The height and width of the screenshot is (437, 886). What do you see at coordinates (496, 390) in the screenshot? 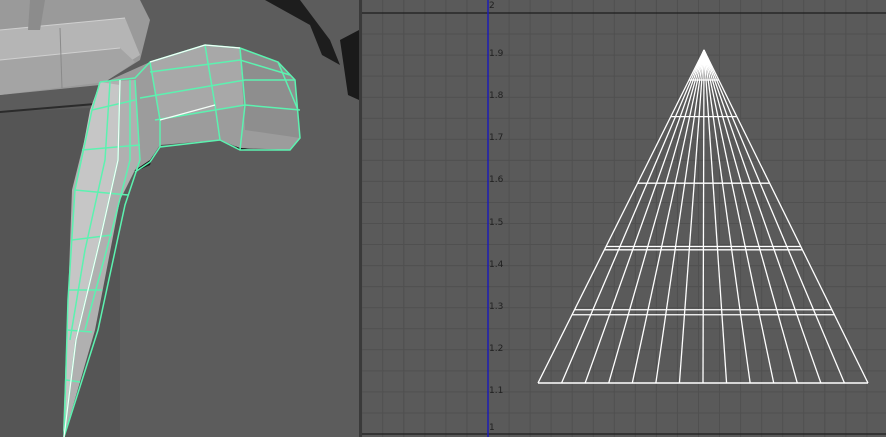
I see `v-axis-tick-label: 1.1` at bounding box center [496, 390].